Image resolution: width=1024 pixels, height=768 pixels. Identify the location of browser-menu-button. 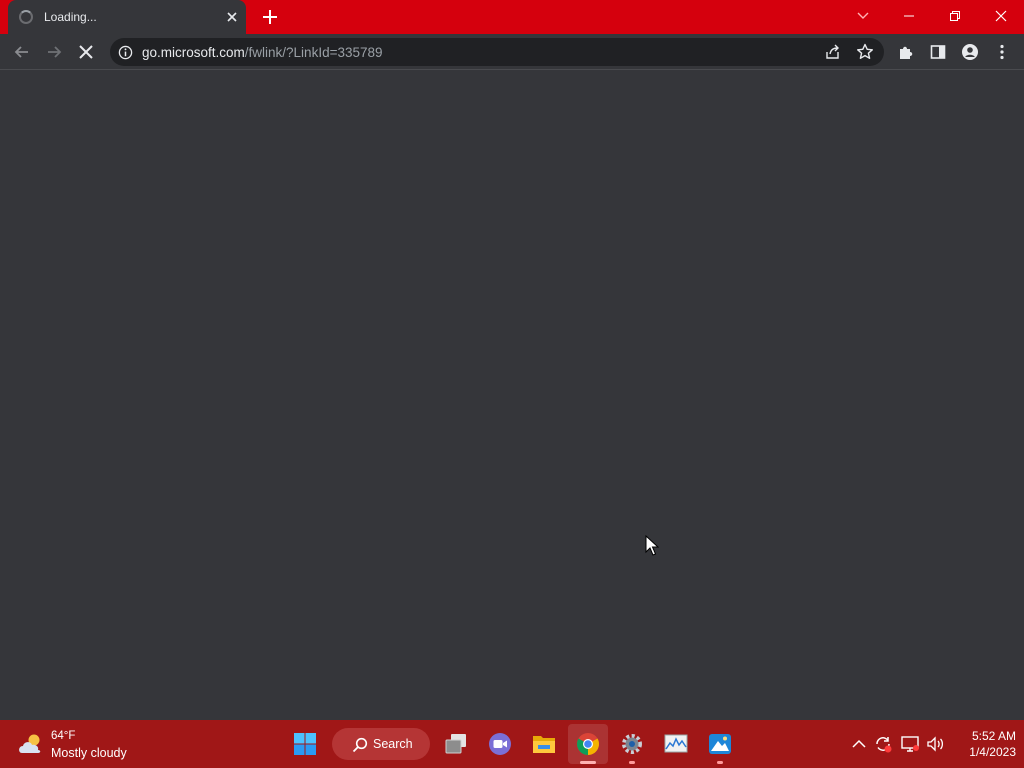
(1002, 52).